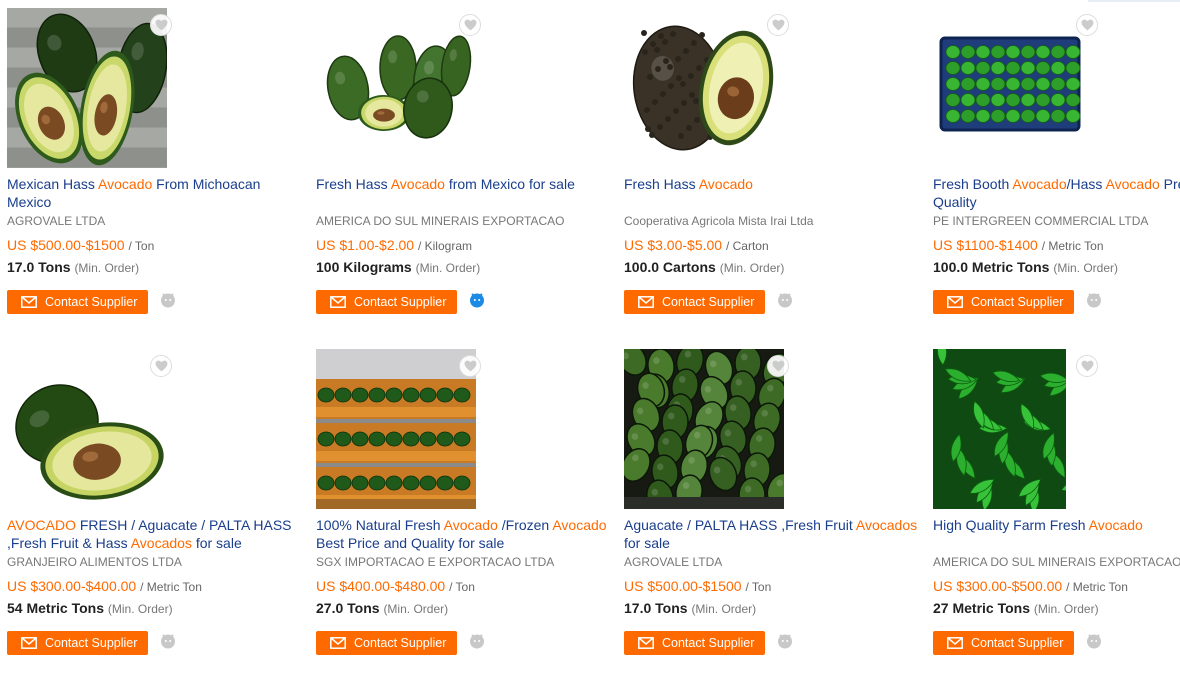  Describe the element at coordinates (1056, 525) in the screenshot. I see `product-title-link: High Quality Farm Fresh Avocado` at that location.